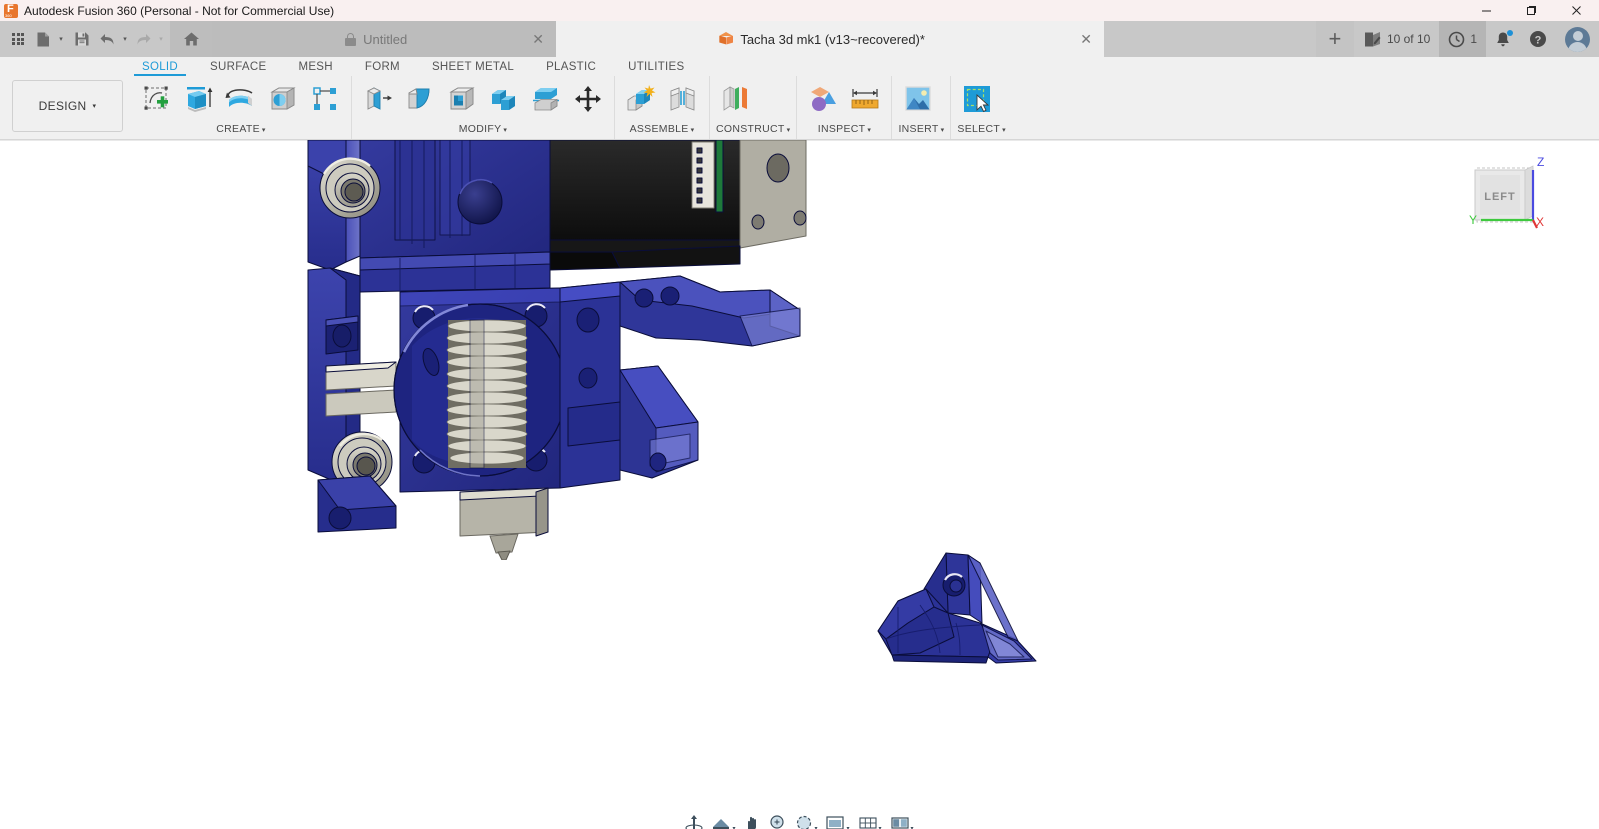 The height and width of the screenshot is (829, 1599). I want to click on status-indicators: 10 of 10 1 ?, so click(1476, 39).